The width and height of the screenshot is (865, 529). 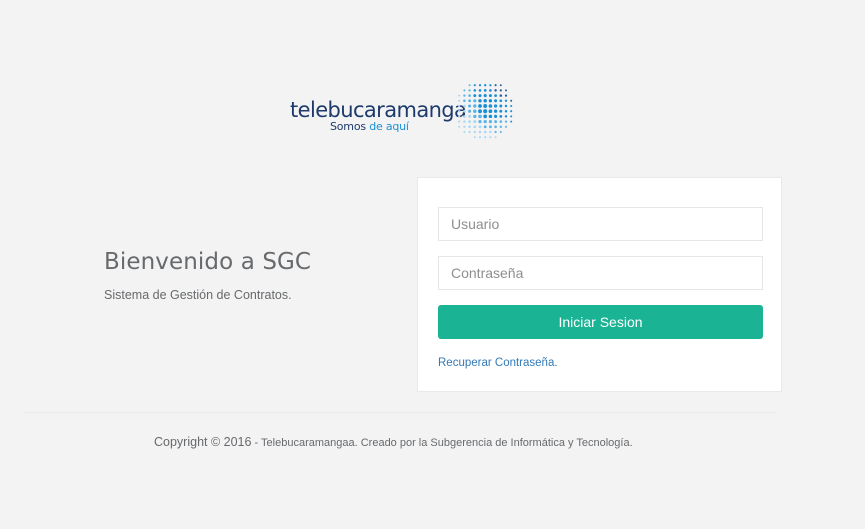 I want to click on logo-tagline-accent: de aquí, so click(x=389, y=126).